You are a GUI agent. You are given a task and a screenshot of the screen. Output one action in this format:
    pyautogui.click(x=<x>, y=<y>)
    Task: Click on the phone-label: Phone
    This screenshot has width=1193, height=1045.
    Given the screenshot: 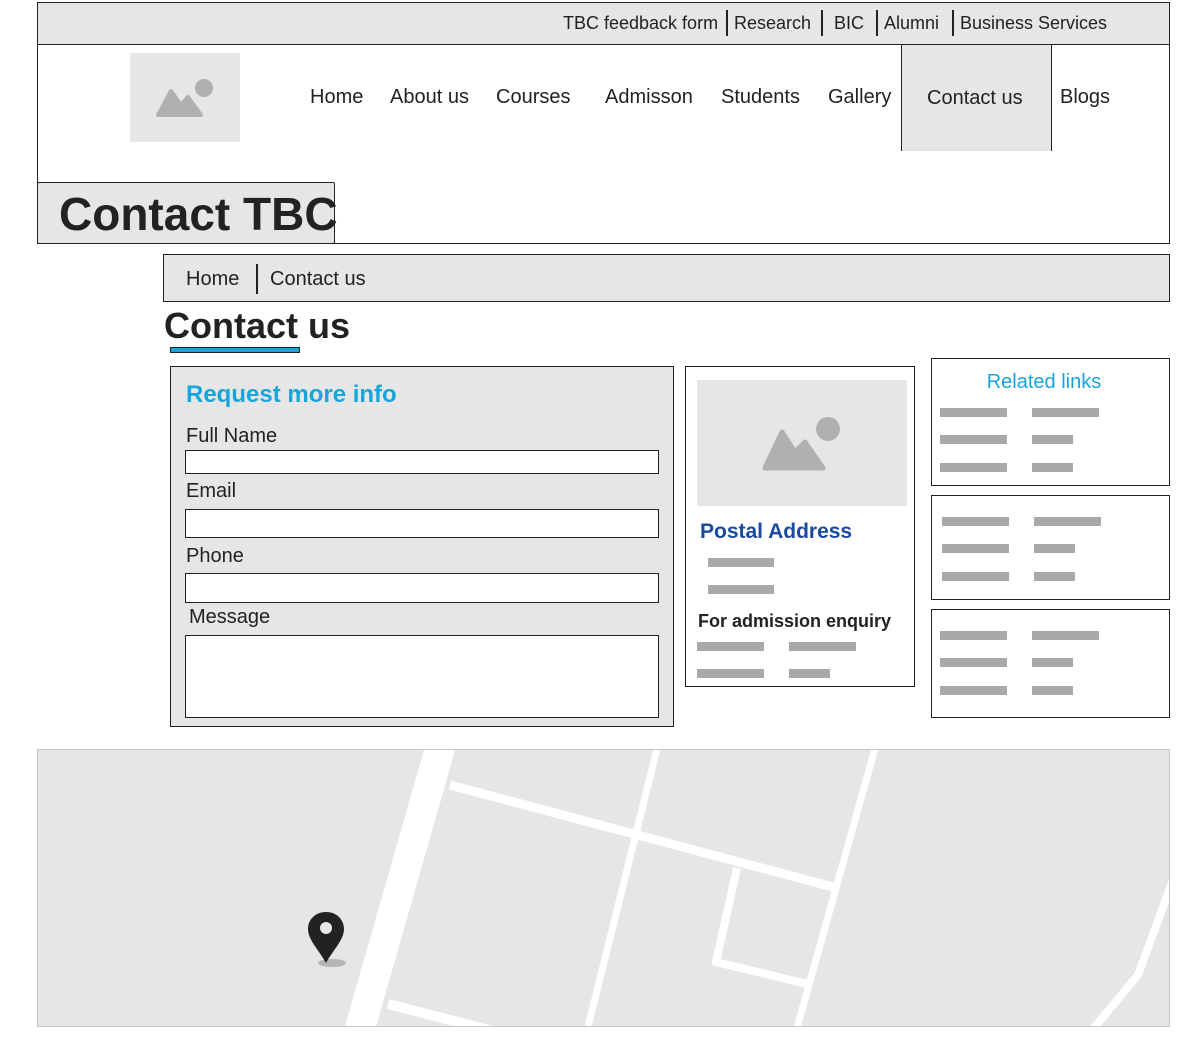 What is the action you would take?
    pyautogui.click(x=215, y=556)
    